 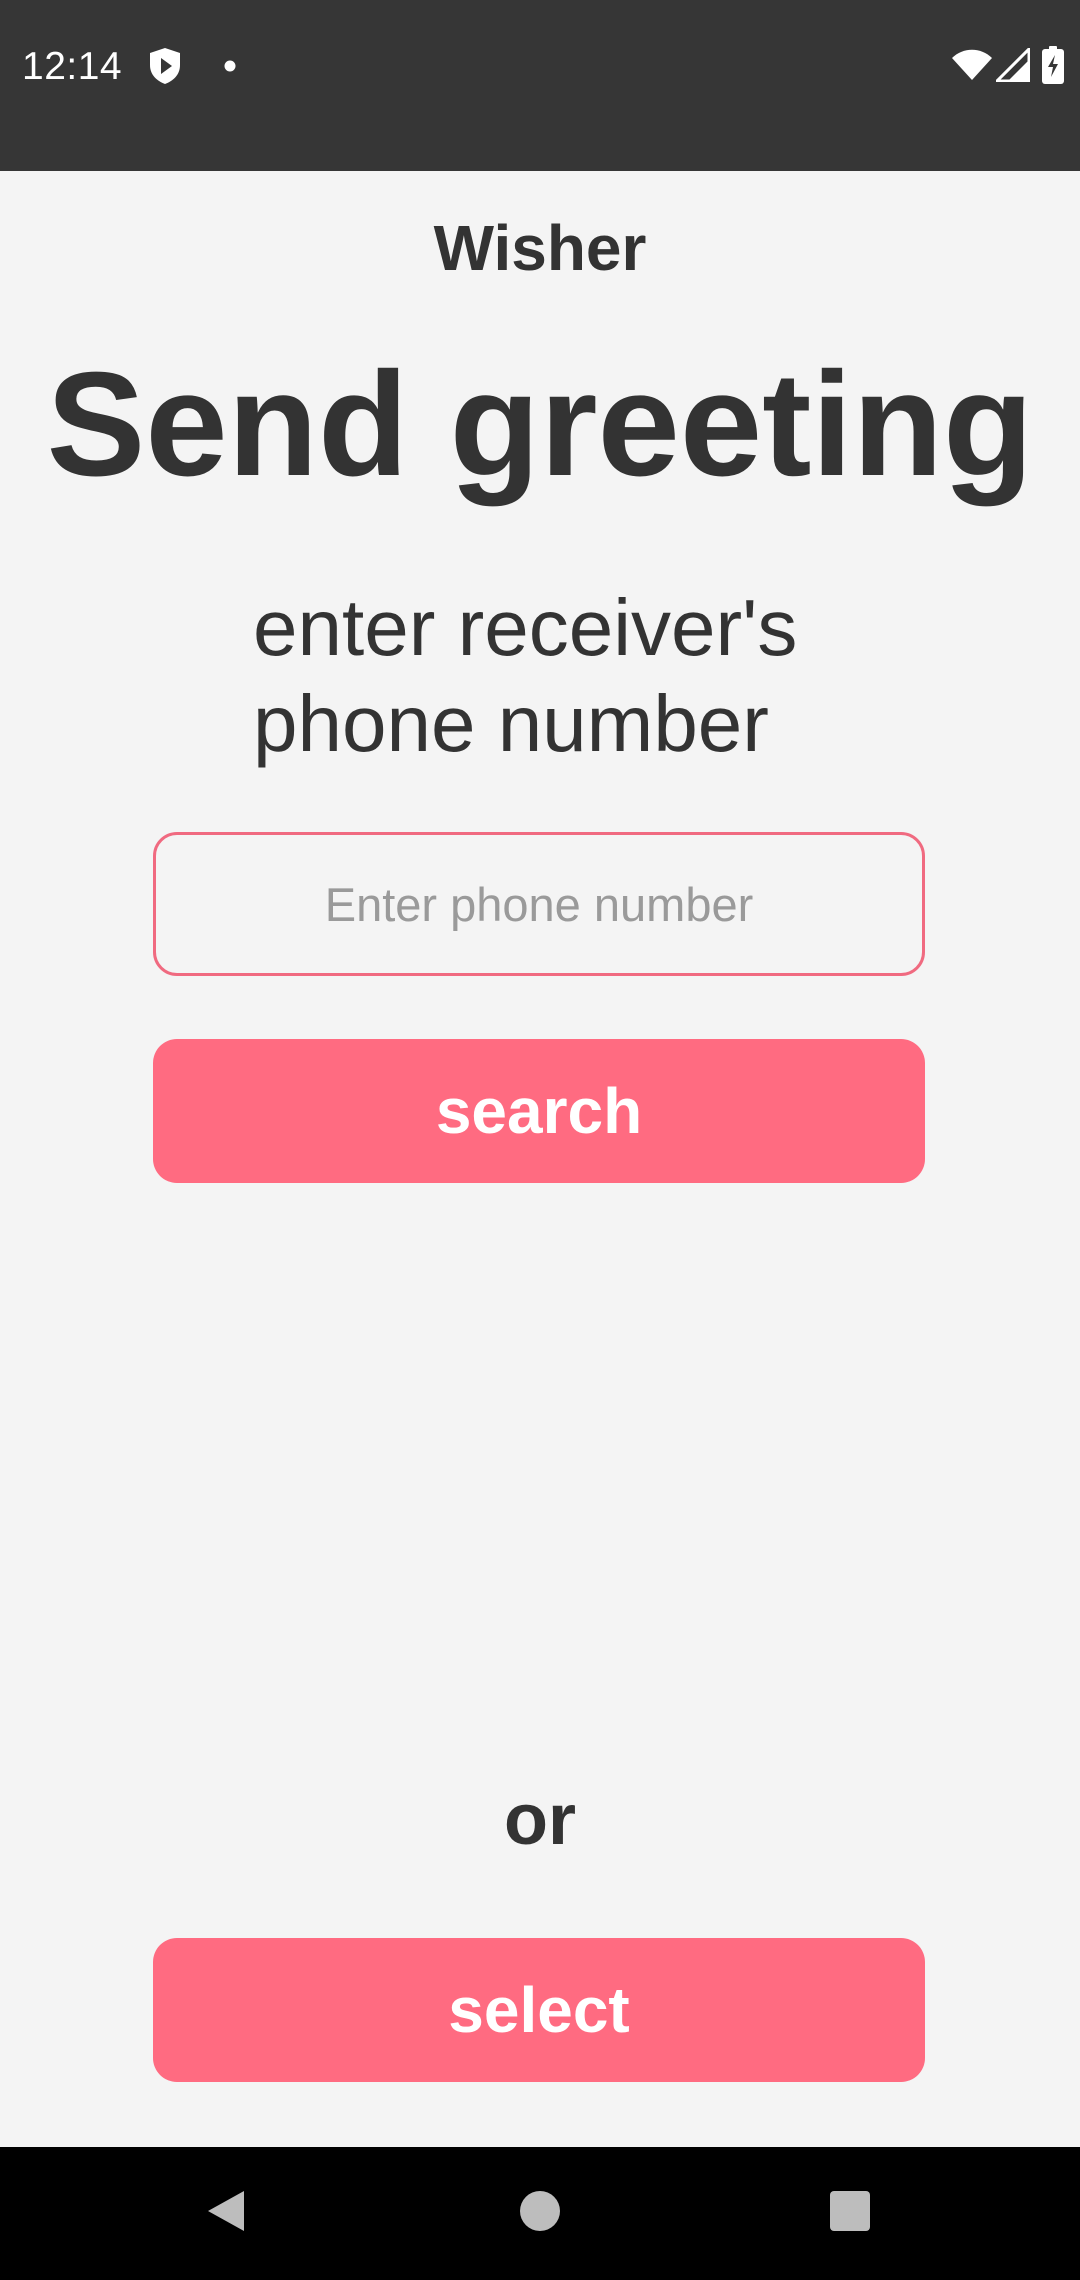 I want to click on home-button, so click(x=540, y=2213).